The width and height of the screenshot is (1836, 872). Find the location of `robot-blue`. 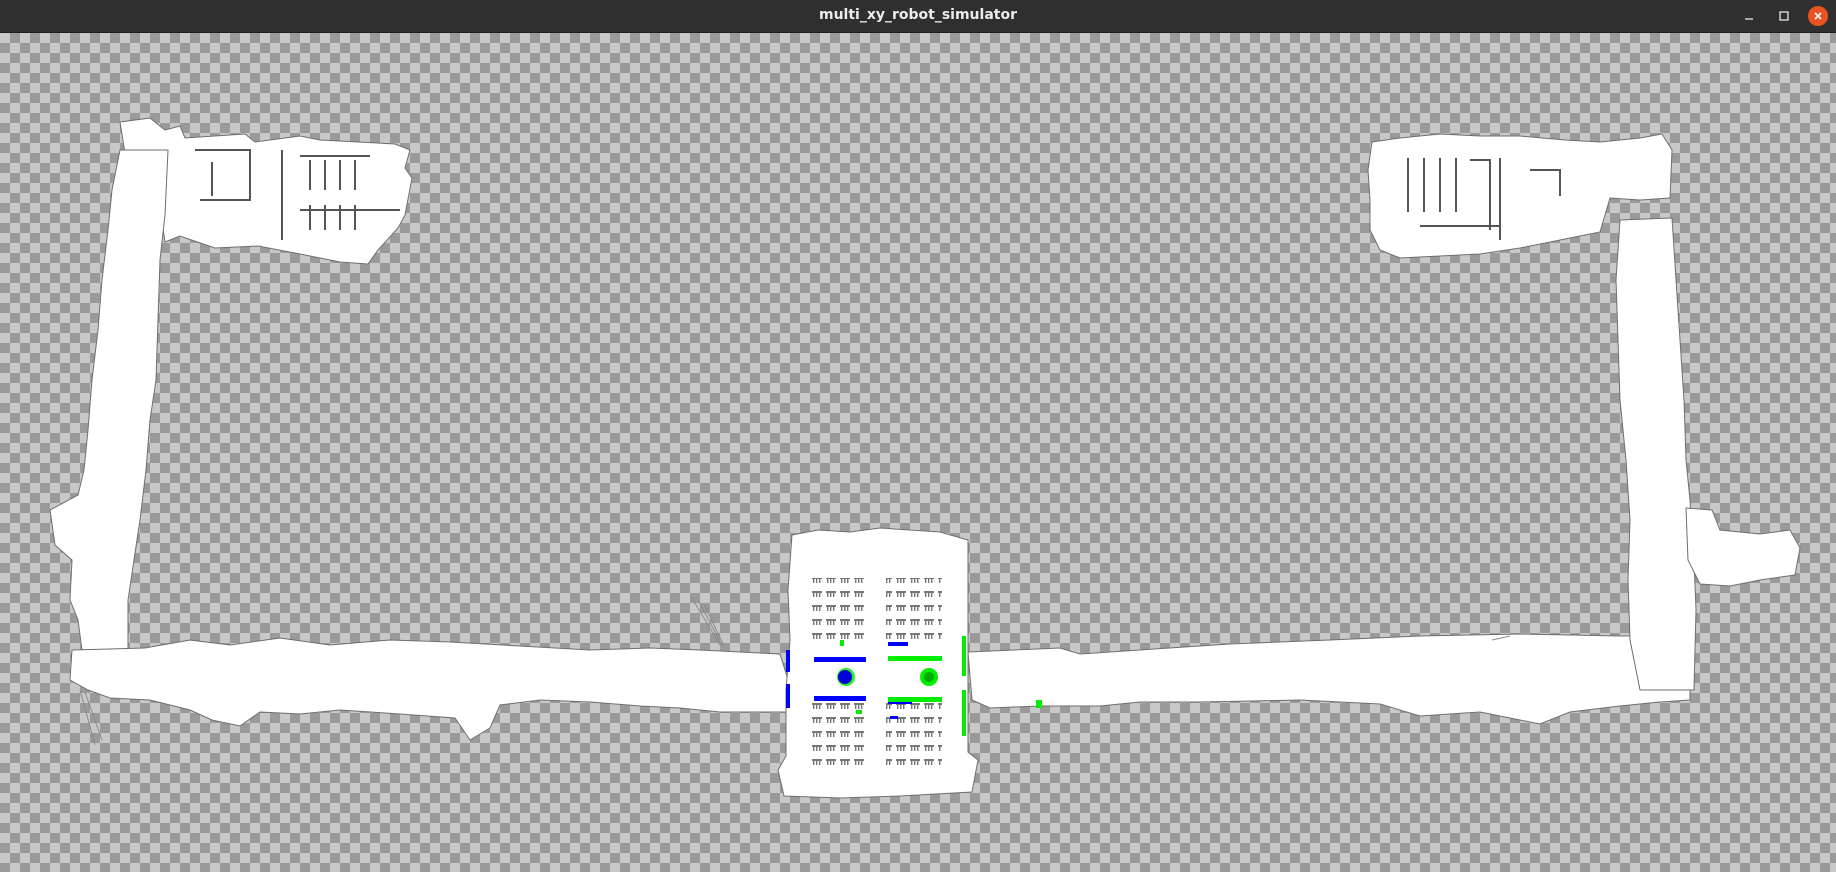

robot-blue is located at coordinates (846, 677).